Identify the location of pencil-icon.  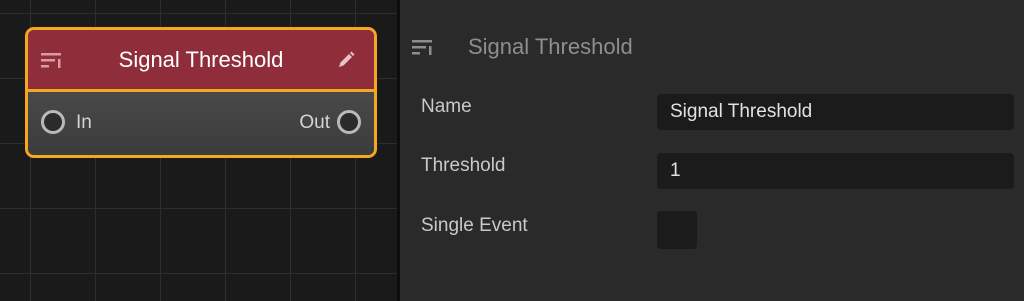
(346, 60).